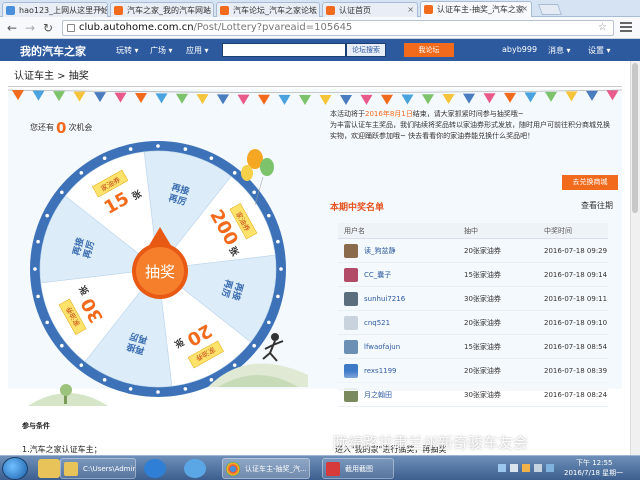 This screenshot has width=640, height=480. What do you see at coordinates (233, 469) in the screenshot?
I see `chrome-icon` at bounding box center [233, 469].